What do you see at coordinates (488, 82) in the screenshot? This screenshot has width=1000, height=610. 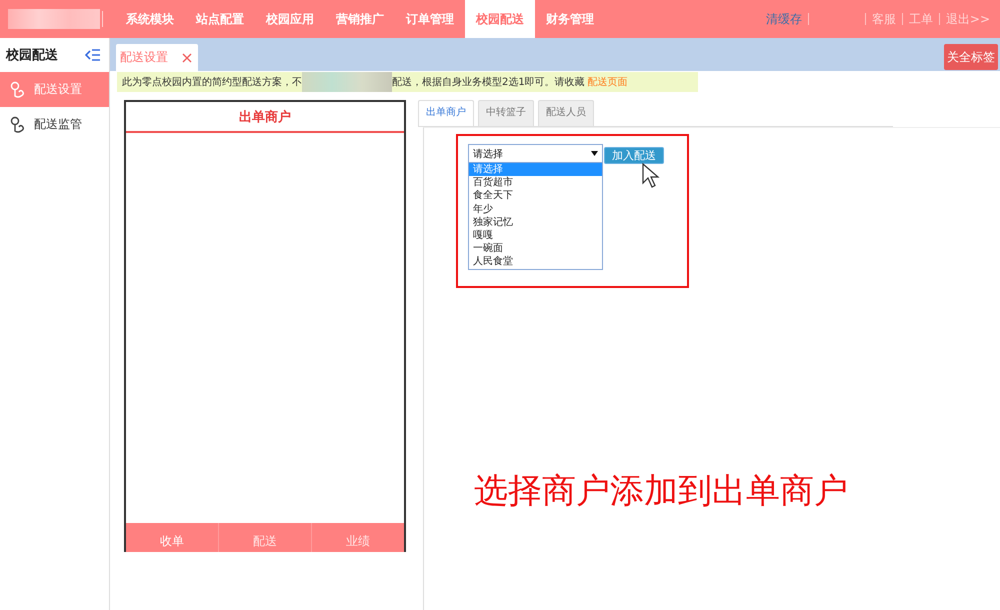 I see `notice-text: 配送，根据自身业务模型2选1即可。请收藏` at bounding box center [488, 82].